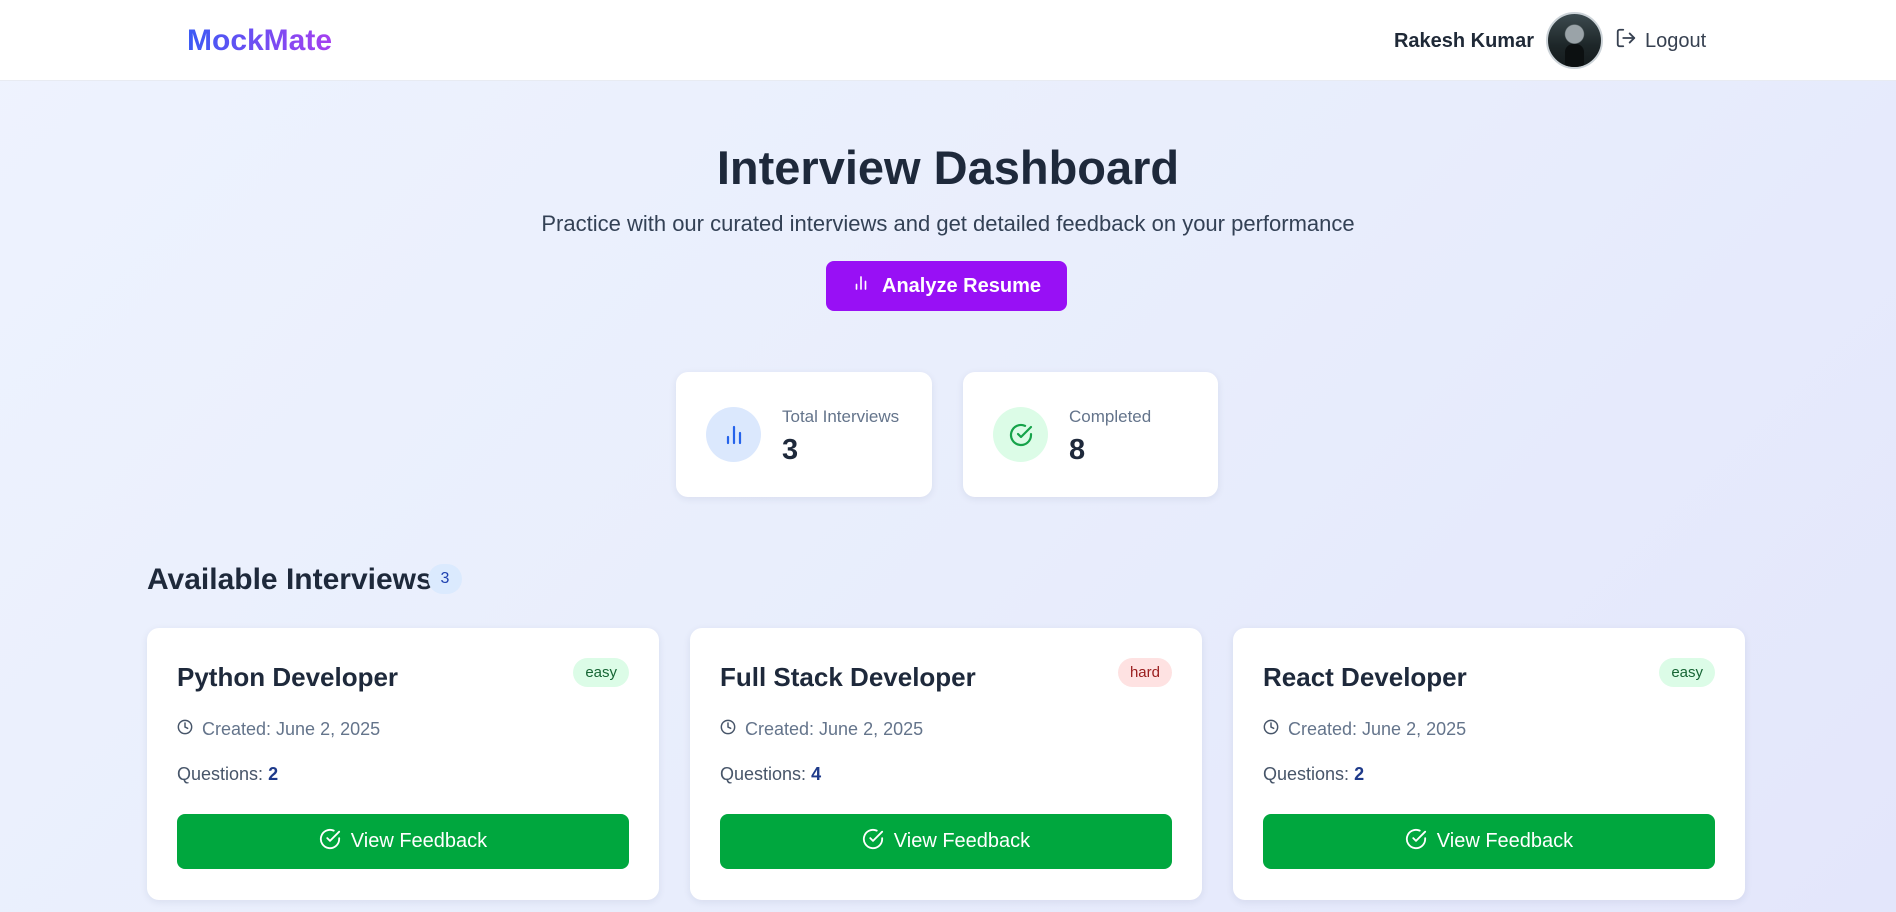 This screenshot has height=912, width=1896. I want to click on analyze-resume-button: Analyze Resume, so click(946, 286).